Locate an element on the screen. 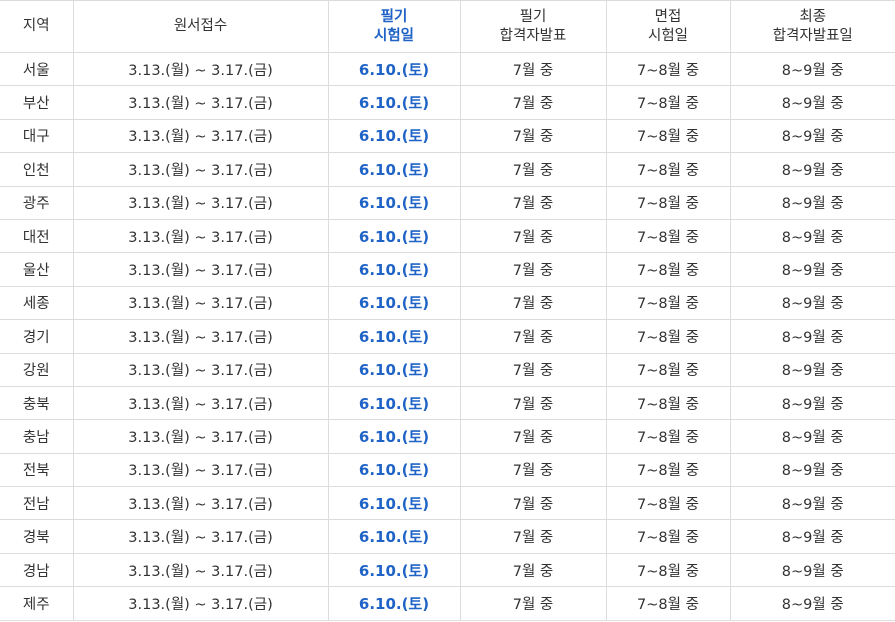  cell-region: 경북 is located at coordinates (37, 536).